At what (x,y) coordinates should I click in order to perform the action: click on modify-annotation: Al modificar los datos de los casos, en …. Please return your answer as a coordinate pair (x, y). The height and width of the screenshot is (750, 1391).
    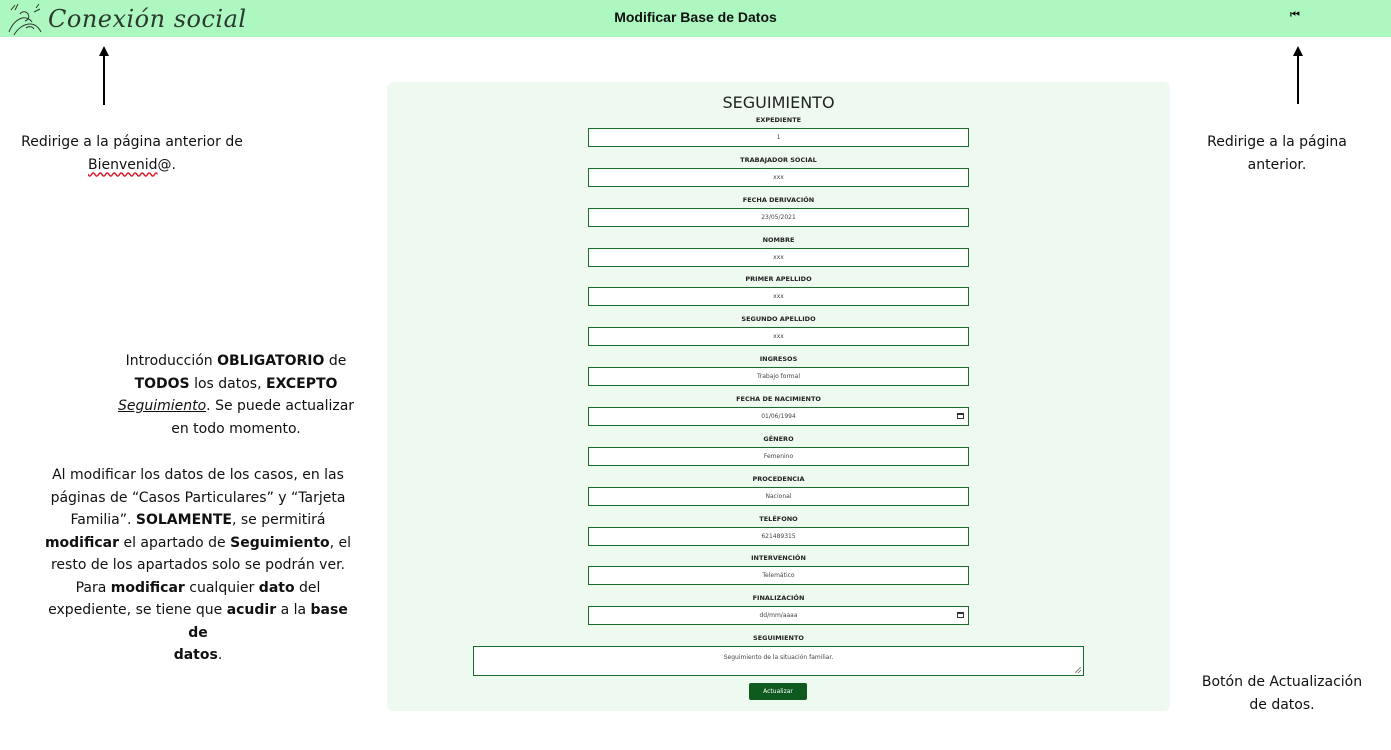
    Looking at the image, I should click on (198, 565).